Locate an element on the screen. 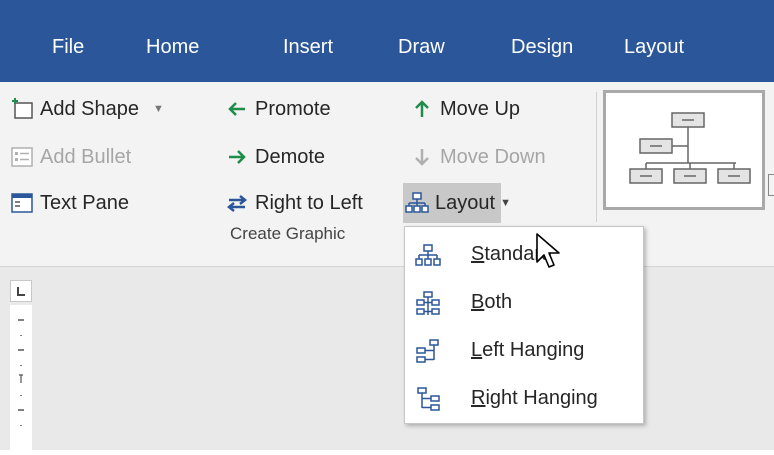 The width and height of the screenshot is (774, 455). right-to-left-button: Right to Left is located at coordinates (294, 203).